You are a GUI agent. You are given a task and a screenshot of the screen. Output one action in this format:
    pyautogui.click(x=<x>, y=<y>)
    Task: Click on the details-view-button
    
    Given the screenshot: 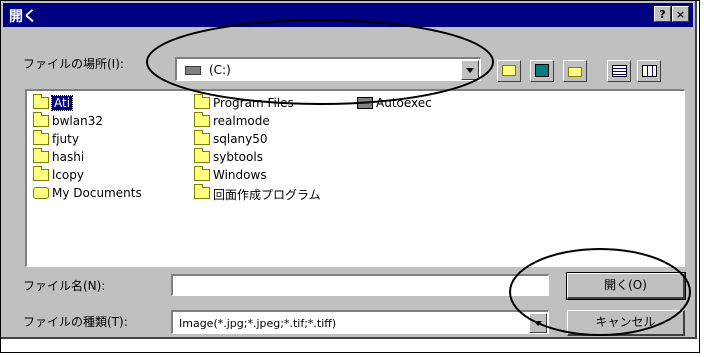 What is the action you would take?
    pyautogui.click(x=649, y=71)
    